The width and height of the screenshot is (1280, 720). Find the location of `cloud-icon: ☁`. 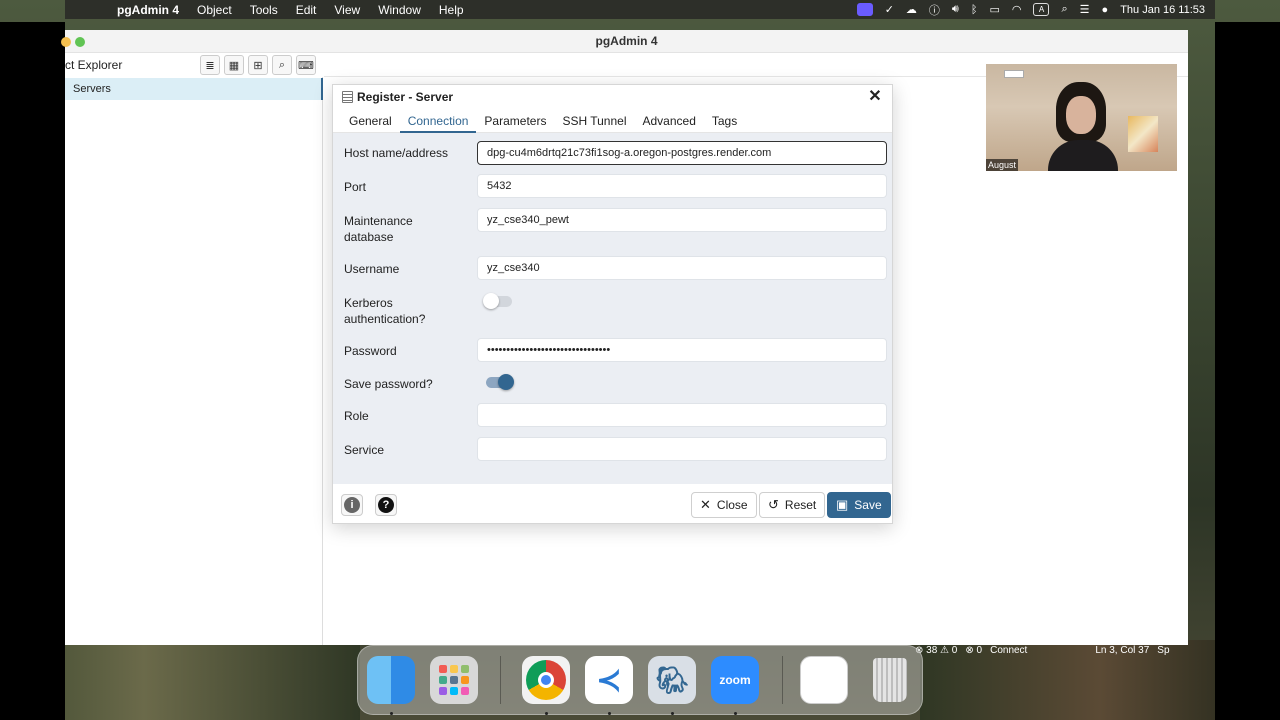

cloud-icon: ☁ is located at coordinates (911, 9).